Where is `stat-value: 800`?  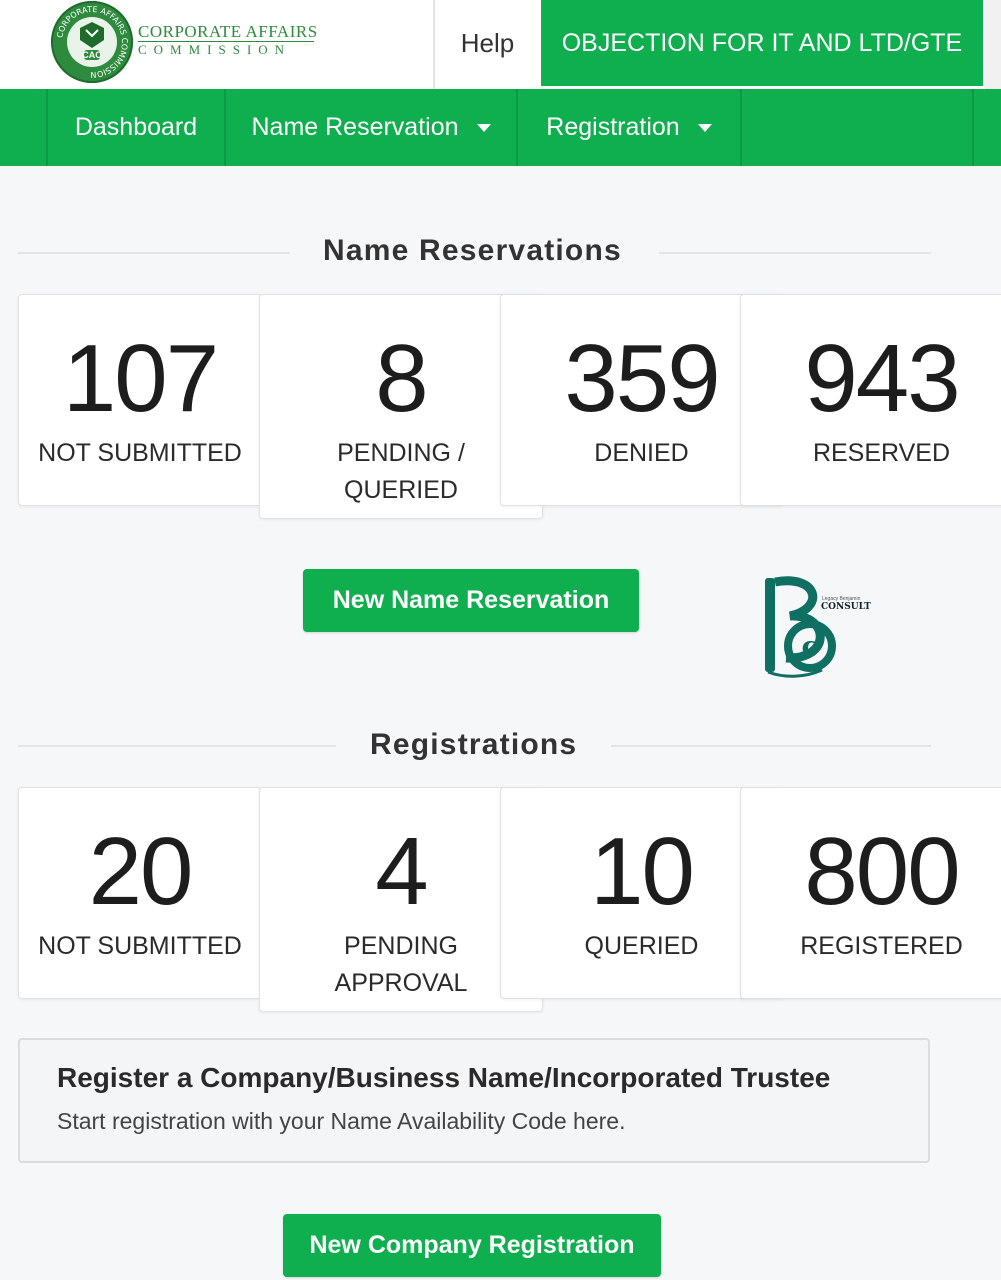
stat-value: 800 is located at coordinates (882, 871).